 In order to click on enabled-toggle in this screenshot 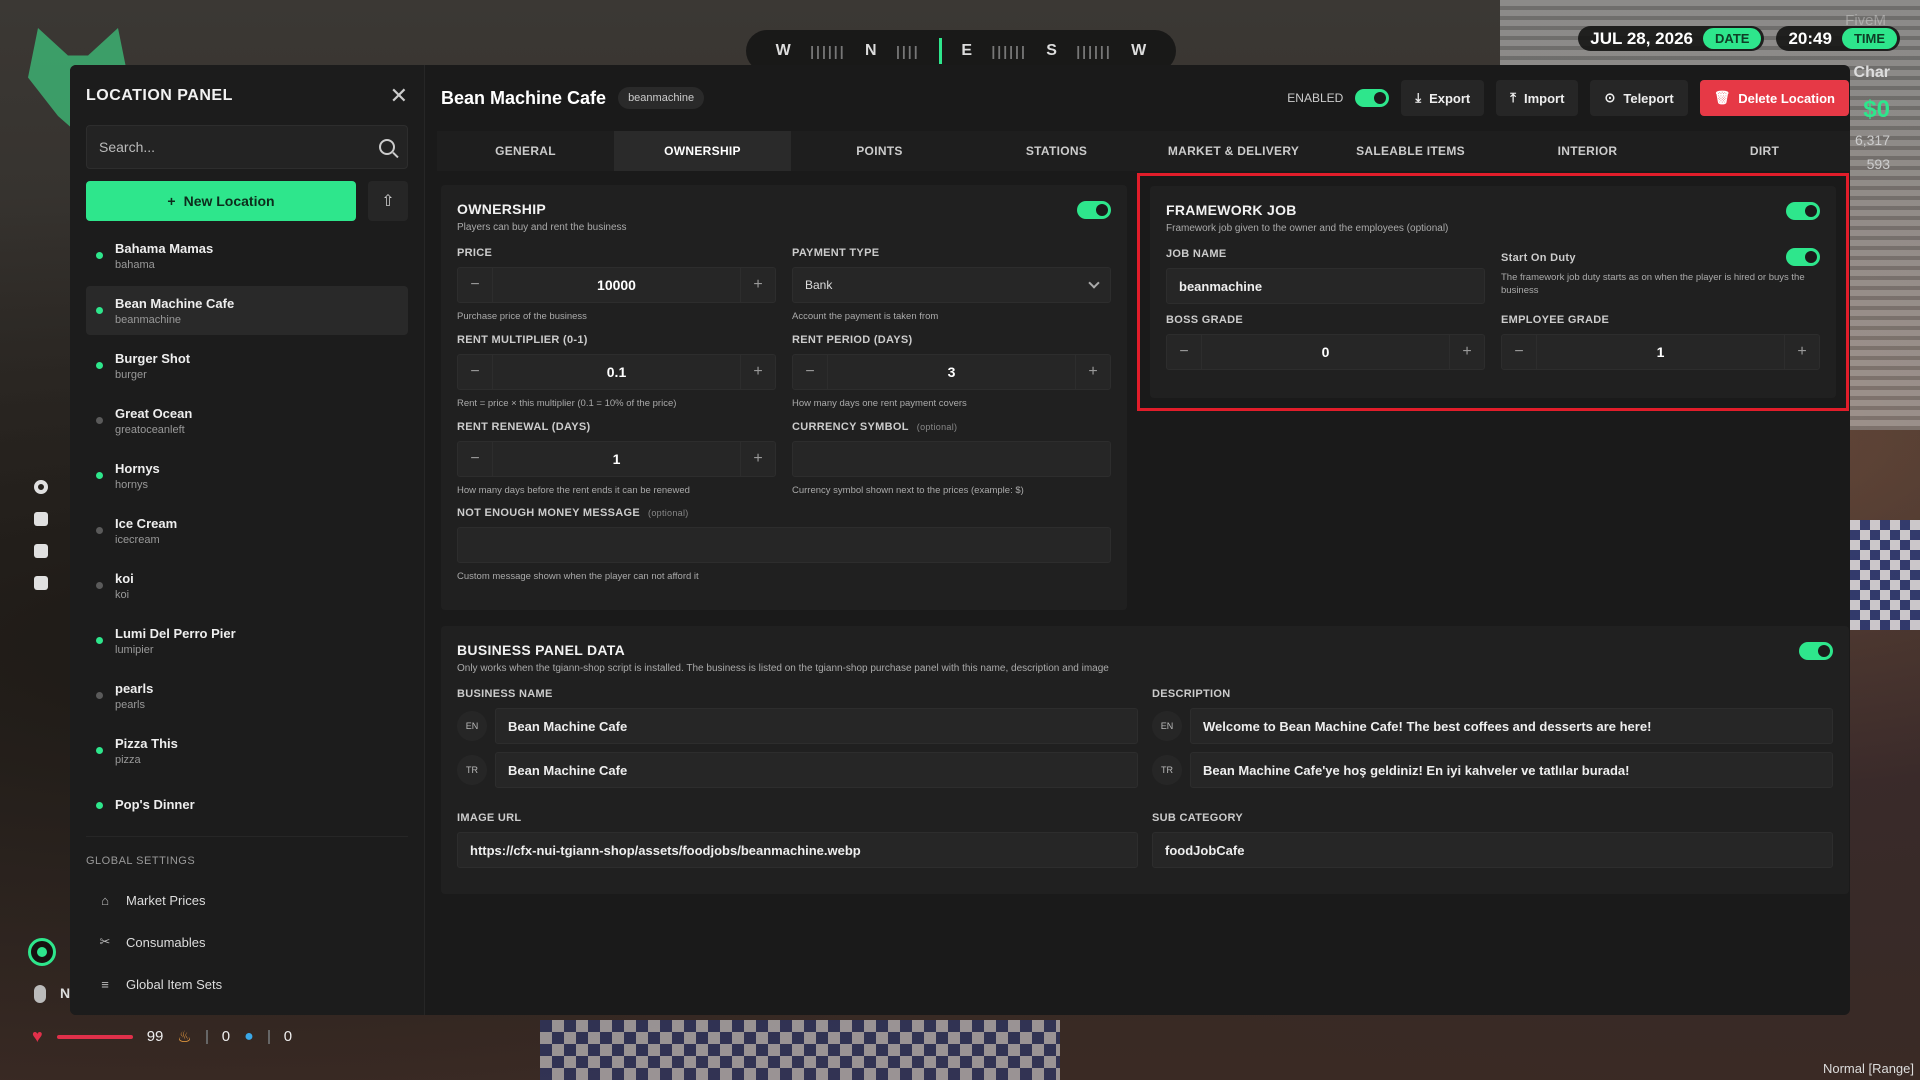, I will do `click(1372, 98)`.